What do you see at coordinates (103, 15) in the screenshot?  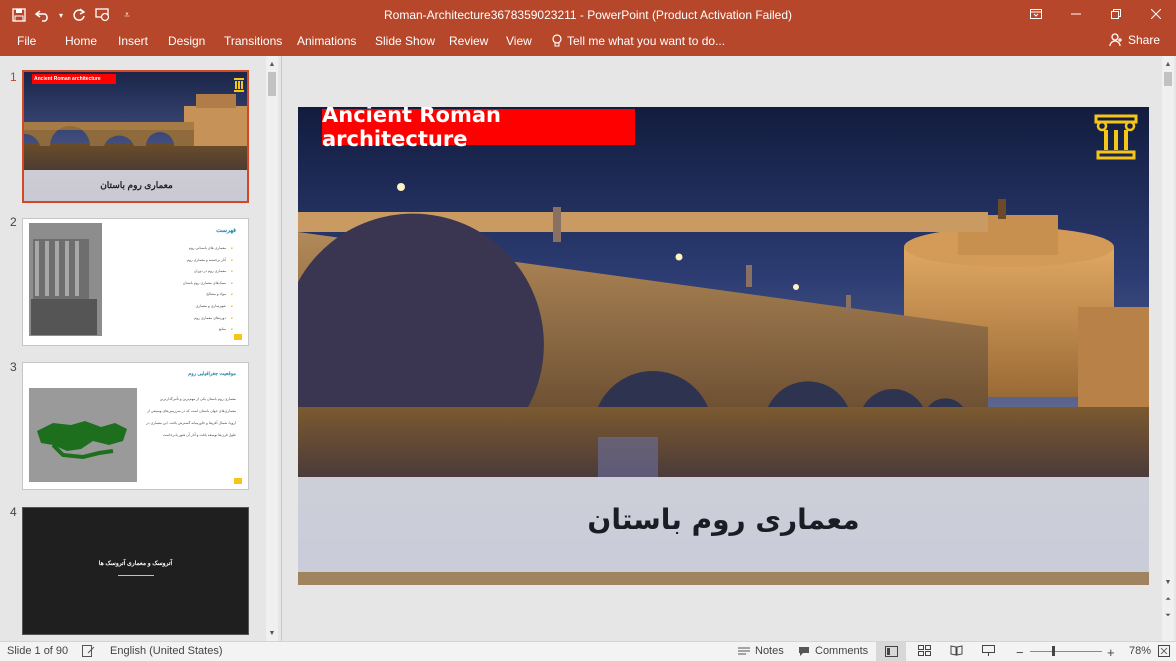 I see `present-from-start-icon` at bounding box center [103, 15].